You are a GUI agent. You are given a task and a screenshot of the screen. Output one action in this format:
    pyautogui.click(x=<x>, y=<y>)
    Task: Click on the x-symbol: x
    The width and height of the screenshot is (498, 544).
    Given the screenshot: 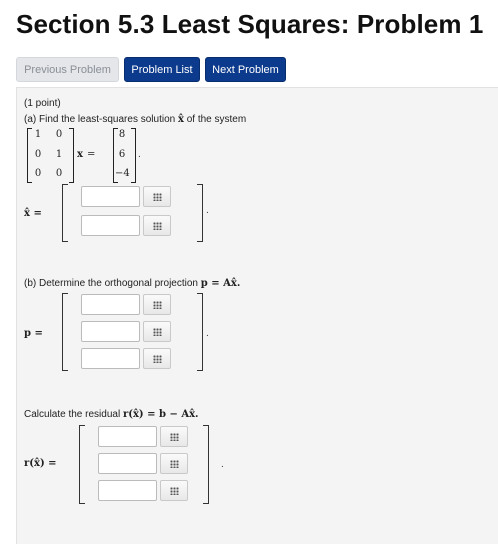 What is the action you would take?
    pyautogui.click(x=80, y=154)
    